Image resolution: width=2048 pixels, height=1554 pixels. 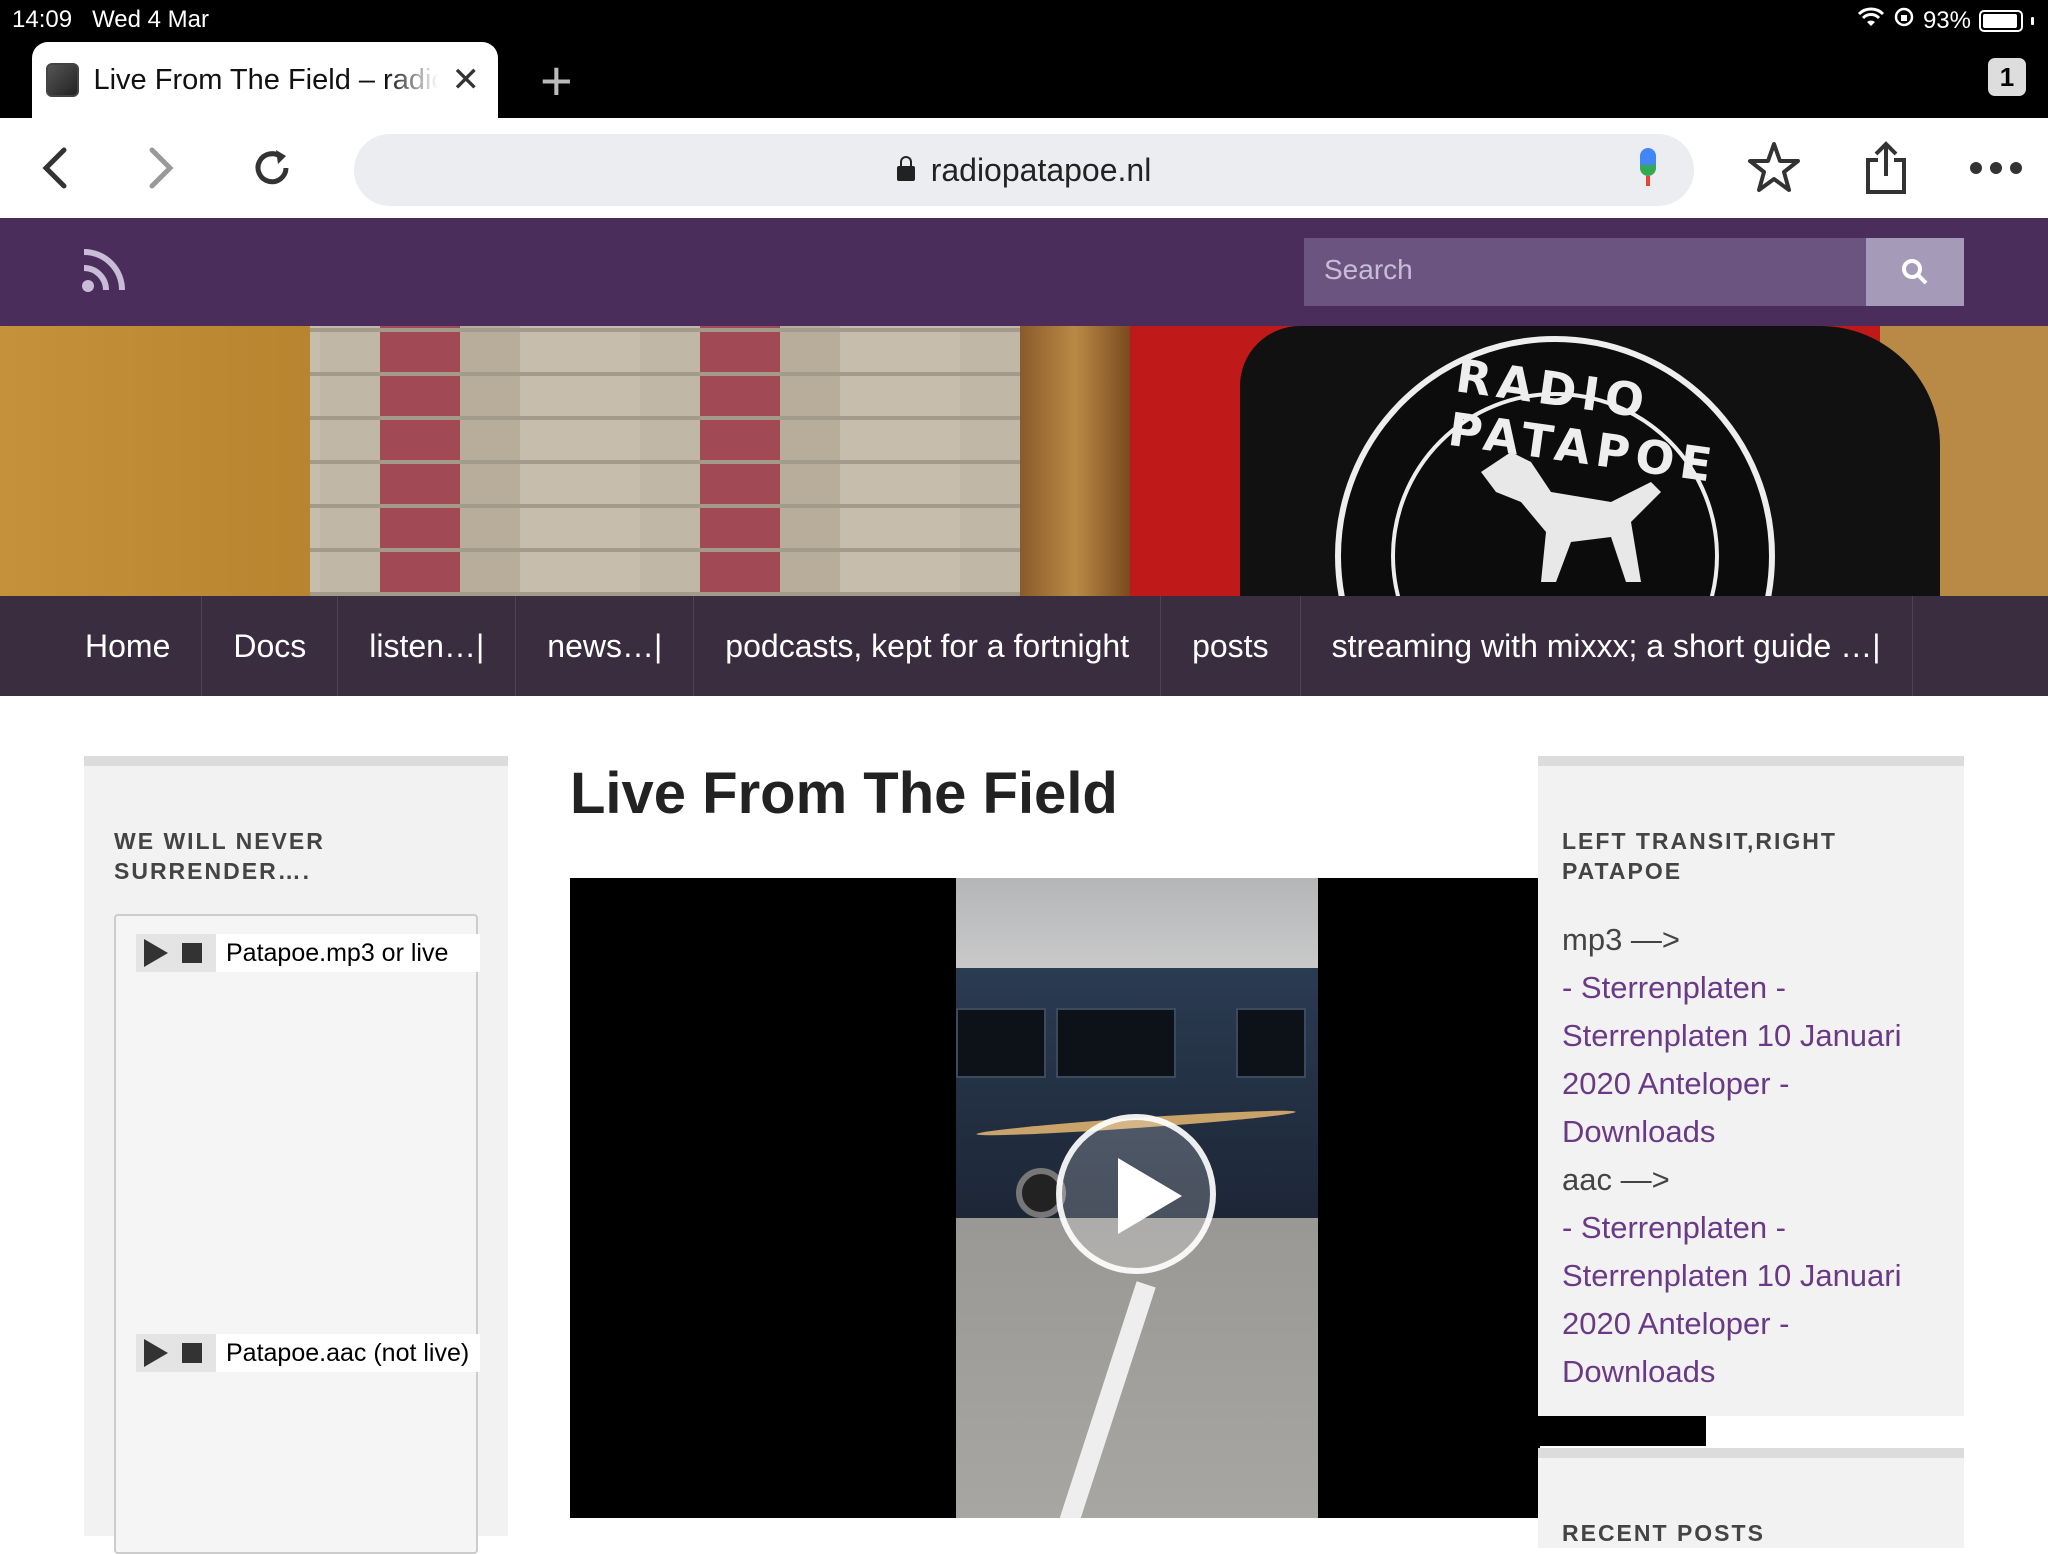 I want to click on share-icon, so click(x=1886, y=167).